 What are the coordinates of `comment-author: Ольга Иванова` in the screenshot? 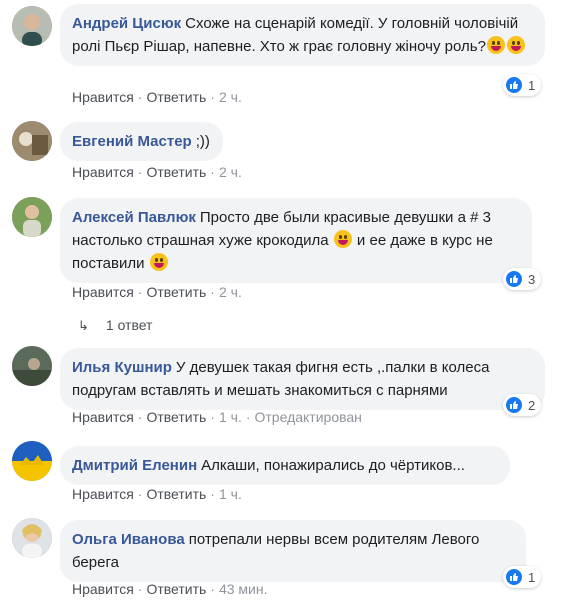 It's located at (128, 539).